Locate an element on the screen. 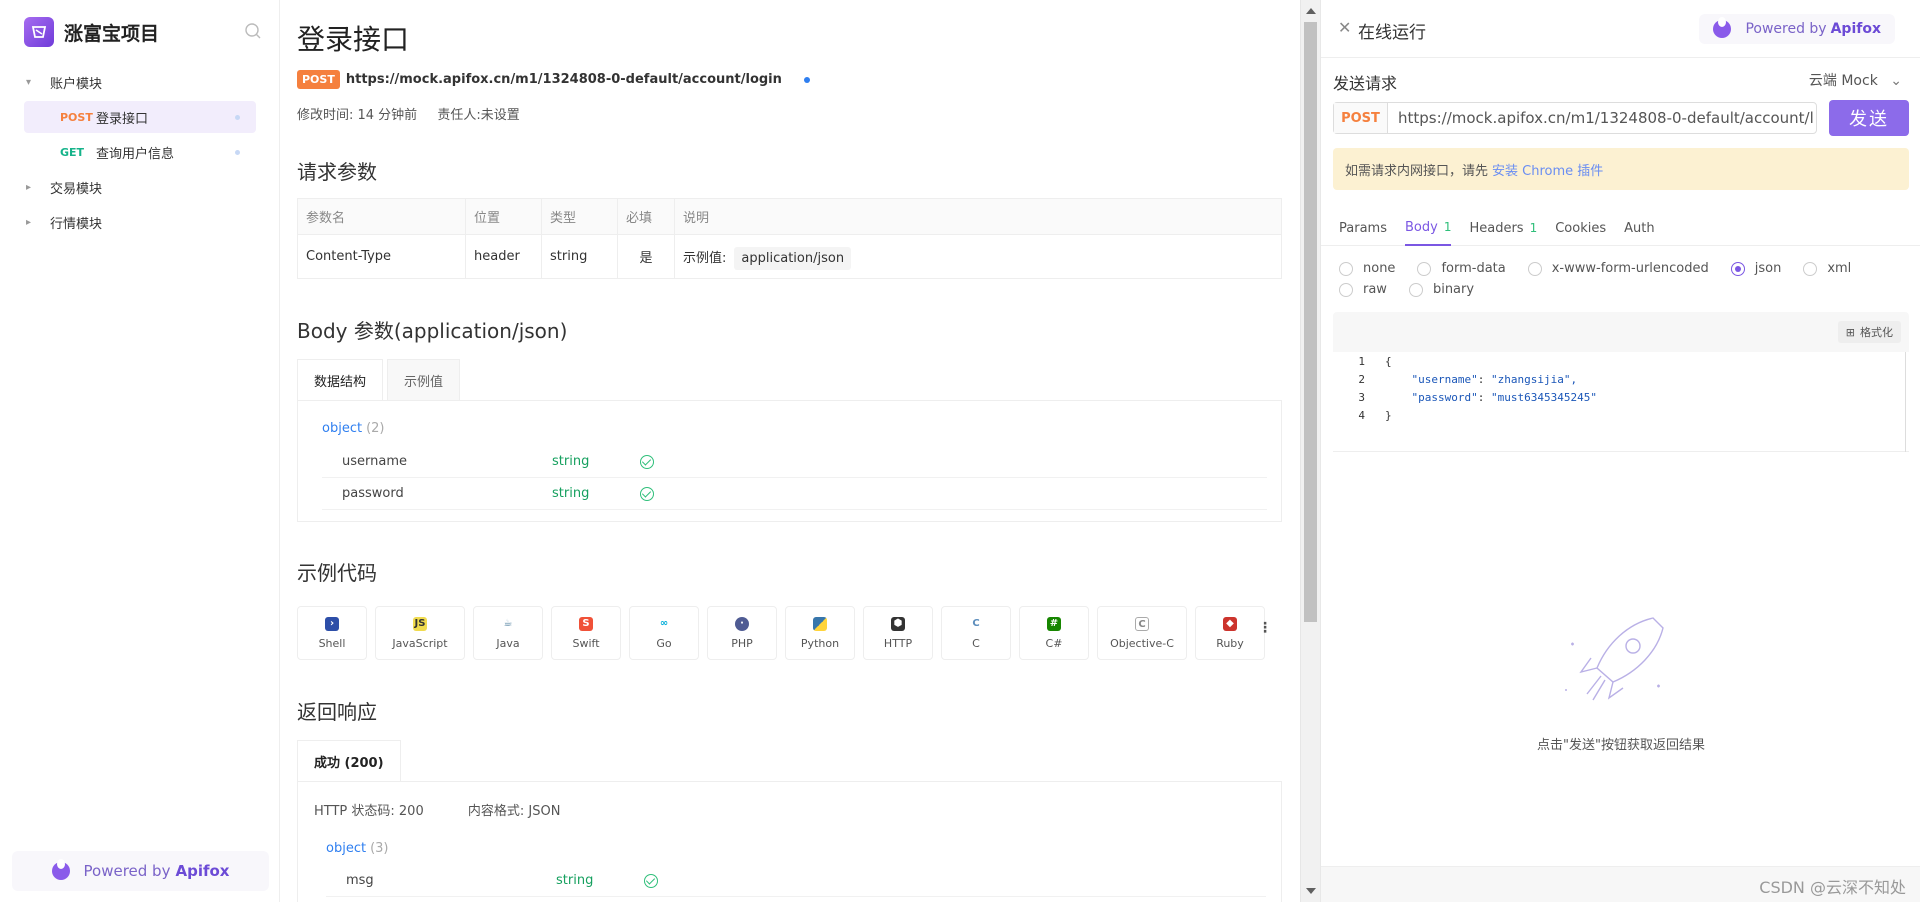 This screenshot has width=1920, height=902. lang-swift: S Swift is located at coordinates (586, 633).